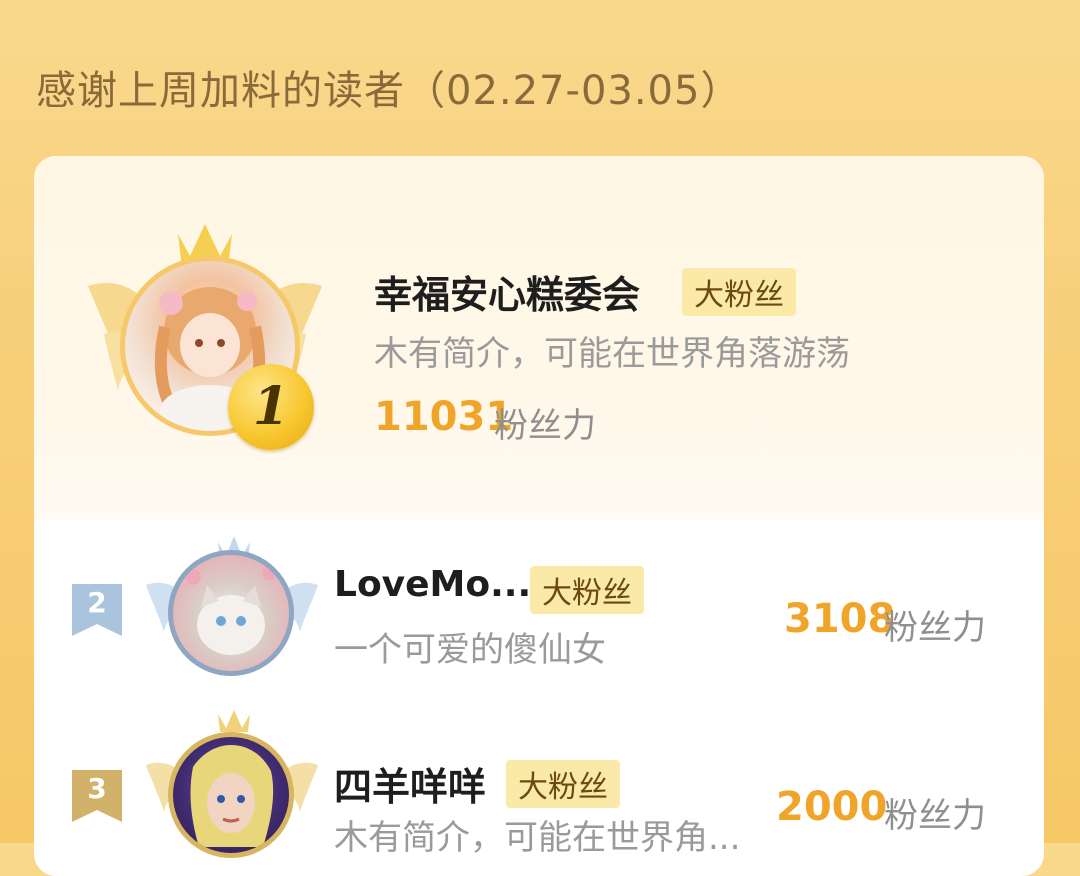 The height and width of the screenshot is (876, 1080). What do you see at coordinates (507, 291) in the screenshot?
I see `reader-1-name: 幸福安心糕委会` at bounding box center [507, 291].